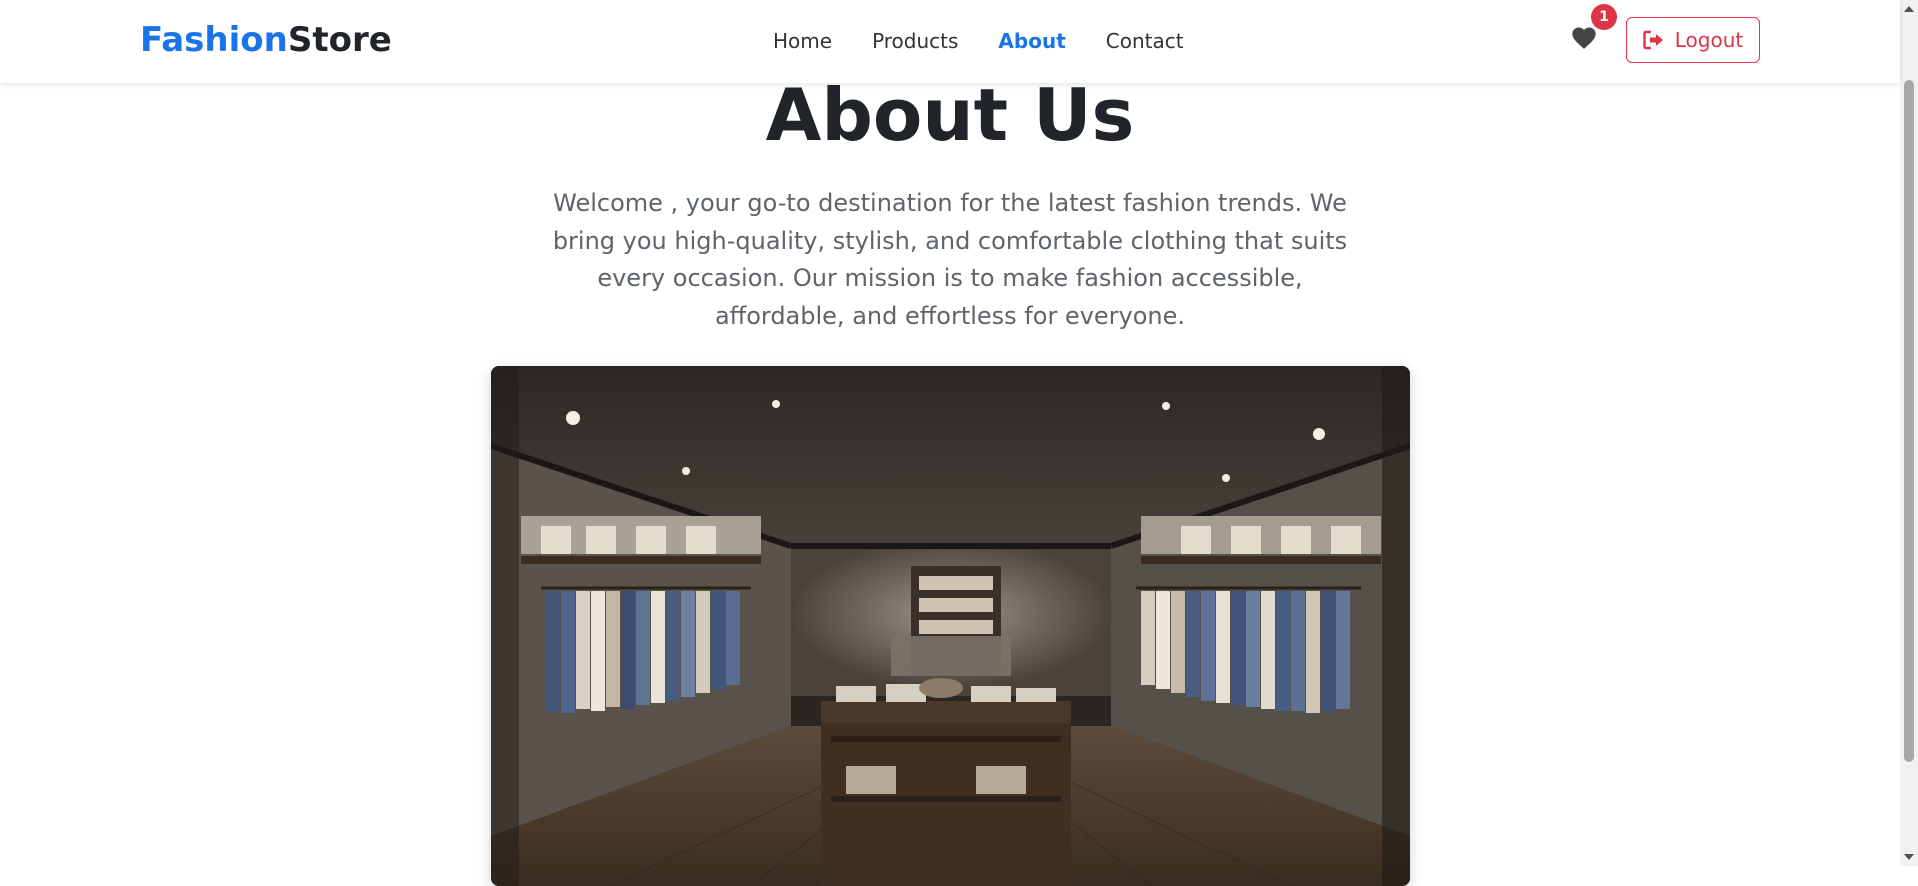 The width and height of the screenshot is (1918, 886). I want to click on heart-icon, so click(1584, 38).